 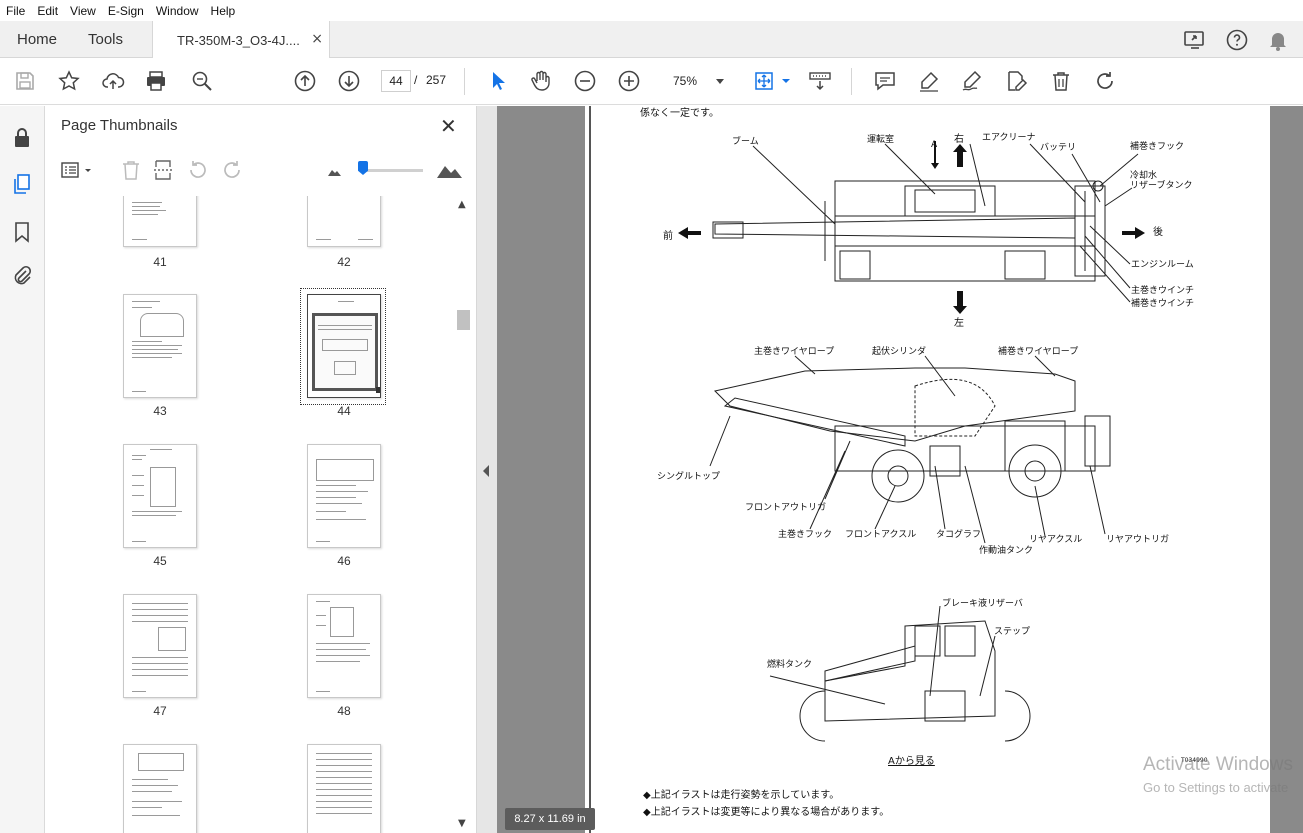 What do you see at coordinates (820, 81) in the screenshot?
I see `scroll-mode-icon` at bounding box center [820, 81].